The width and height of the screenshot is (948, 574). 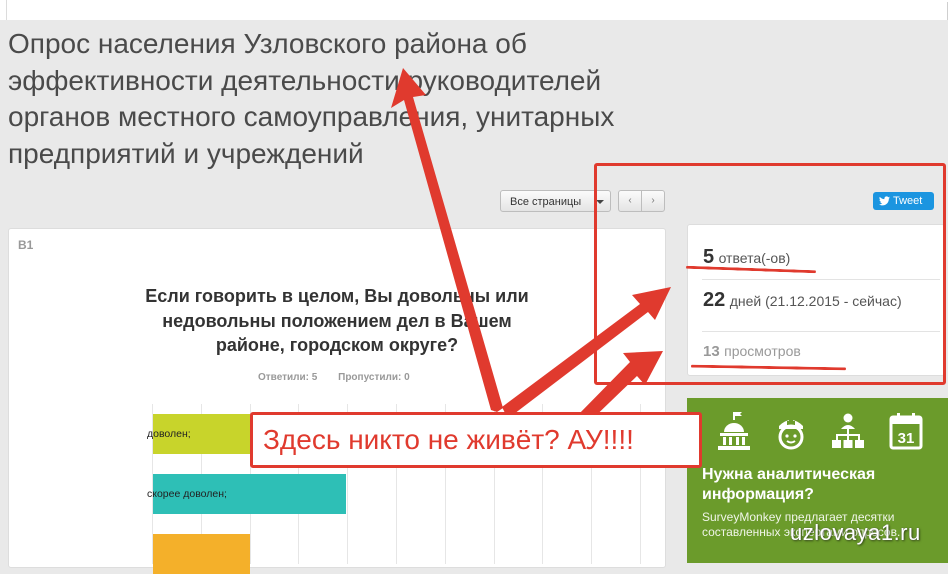 What do you see at coordinates (187, 494) in the screenshot?
I see `bar-label: скорее доволен;` at bounding box center [187, 494].